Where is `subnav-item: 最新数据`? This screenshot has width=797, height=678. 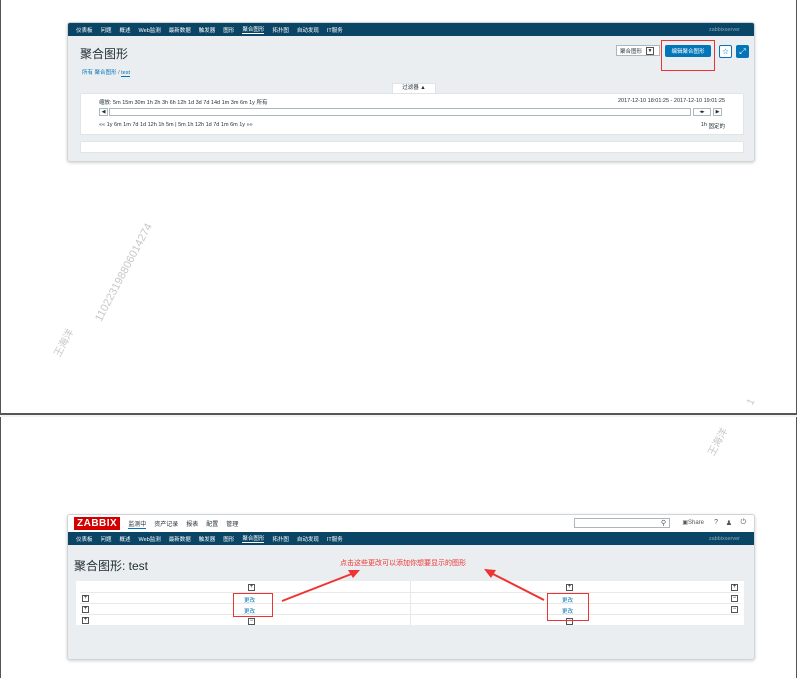
subnav-item: 最新数据 is located at coordinates (180, 30).